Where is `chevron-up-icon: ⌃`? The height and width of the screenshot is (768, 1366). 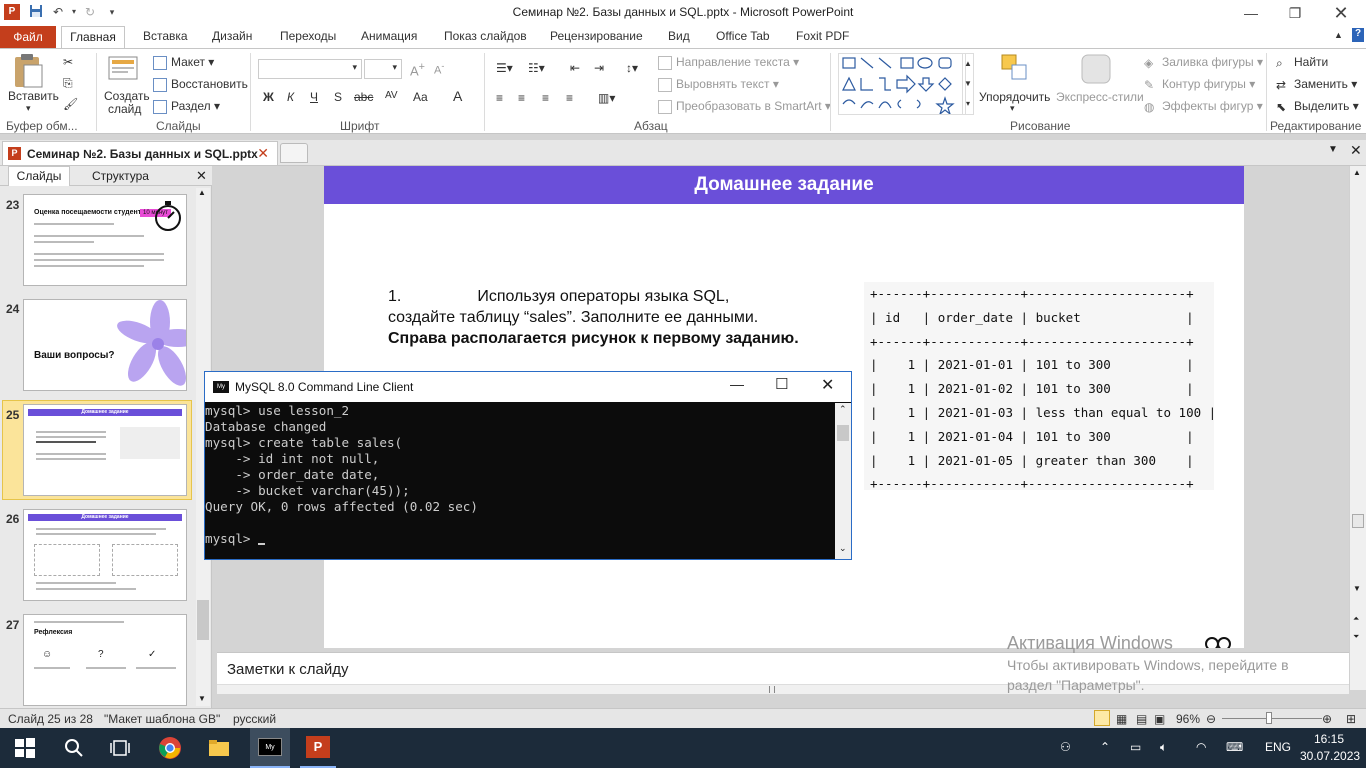
chevron-up-icon: ⌃ is located at coordinates (1105, 747).